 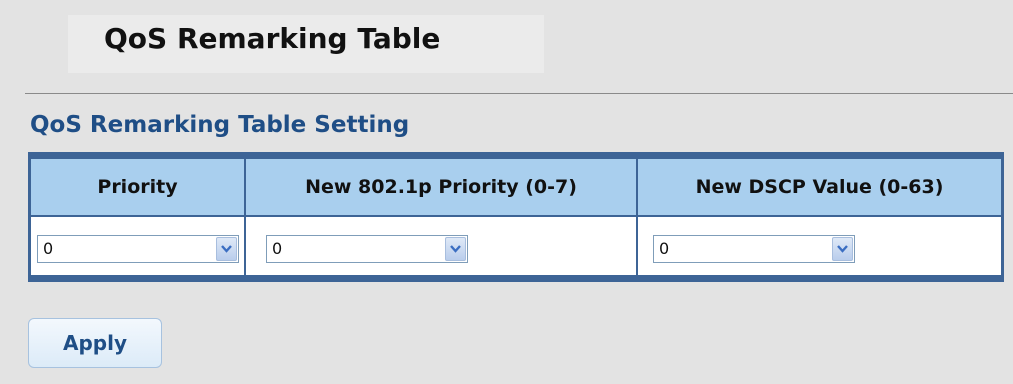 I want to click on new-dscp-value-select-value: 0, so click(x=664, y=248).